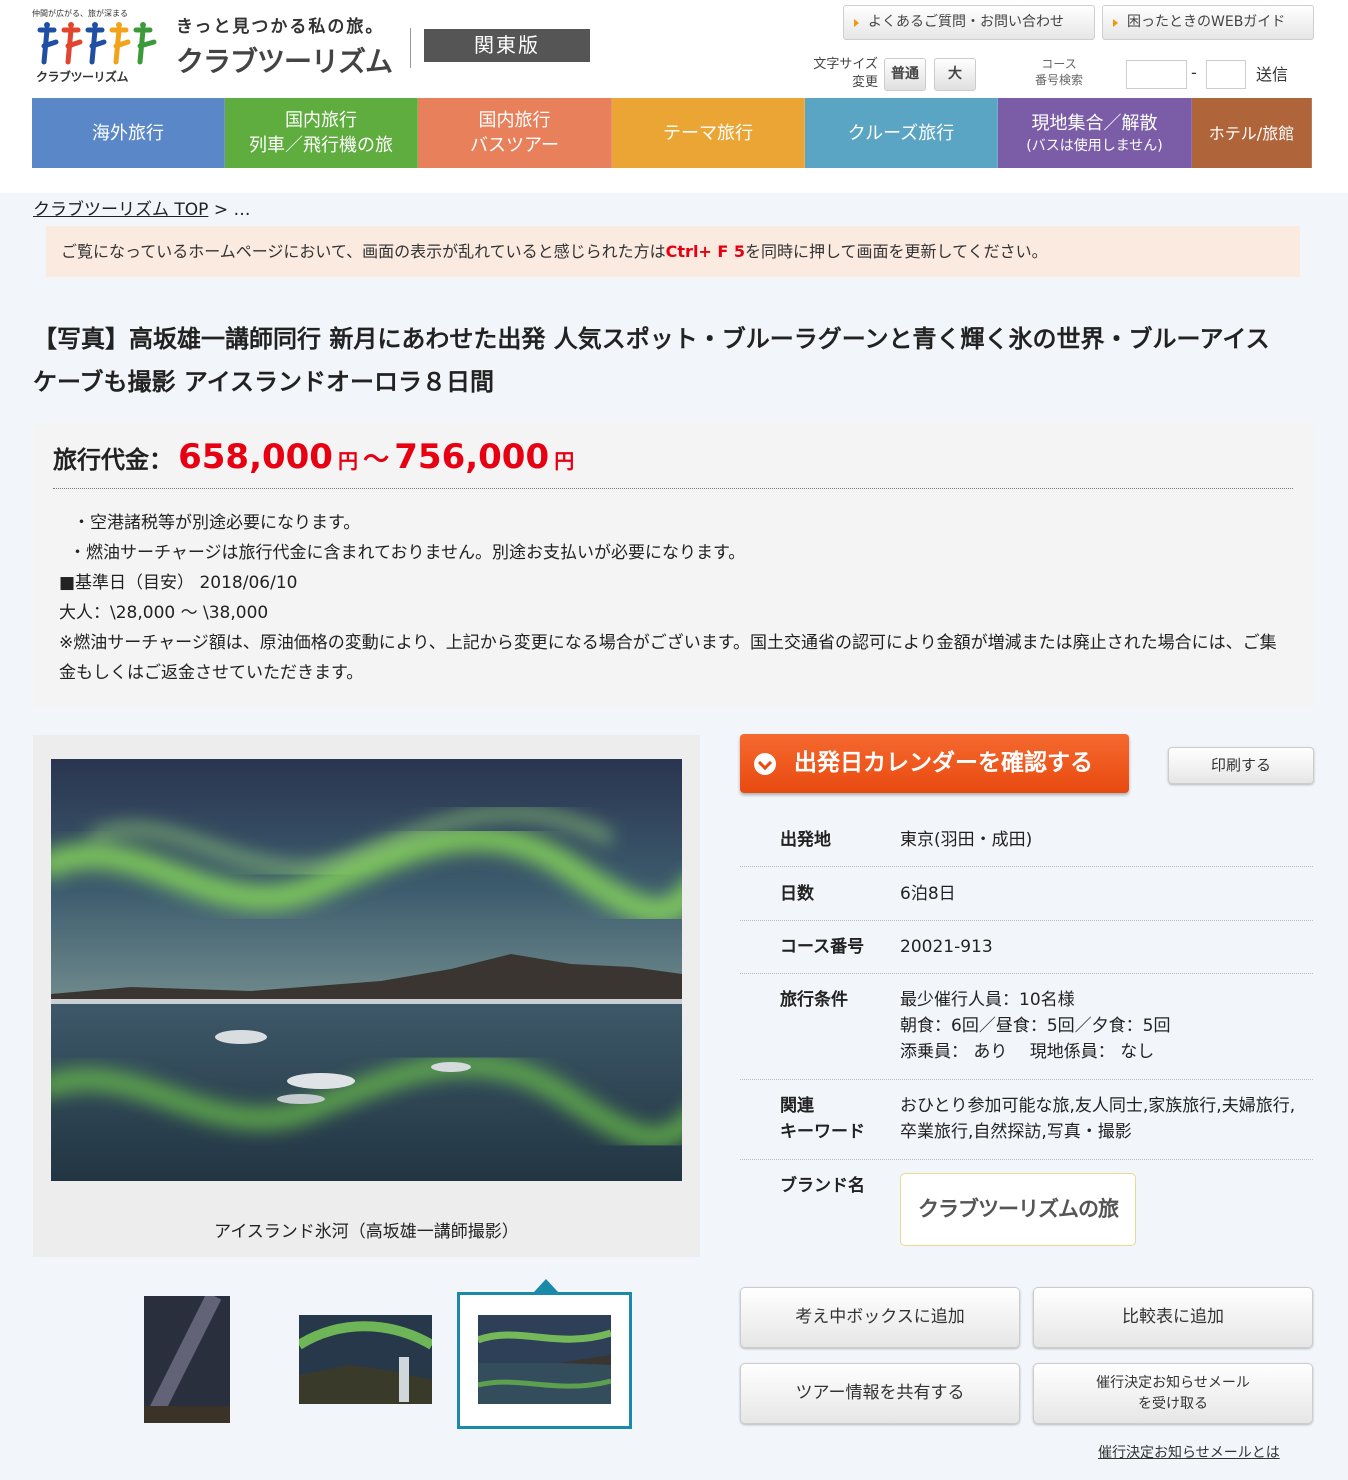 The width and height of the screenshot is (1348, 1480). I want to click on keywords-label-line2: キーワード, so click(822, 1132).